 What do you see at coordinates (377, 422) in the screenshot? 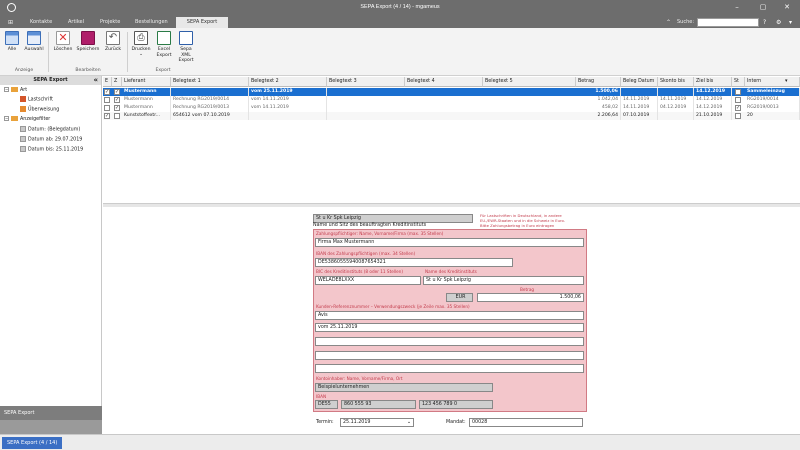
I see `termin-dropdown: 25.11.2019 ⌄` at bounding box center [377, 422].